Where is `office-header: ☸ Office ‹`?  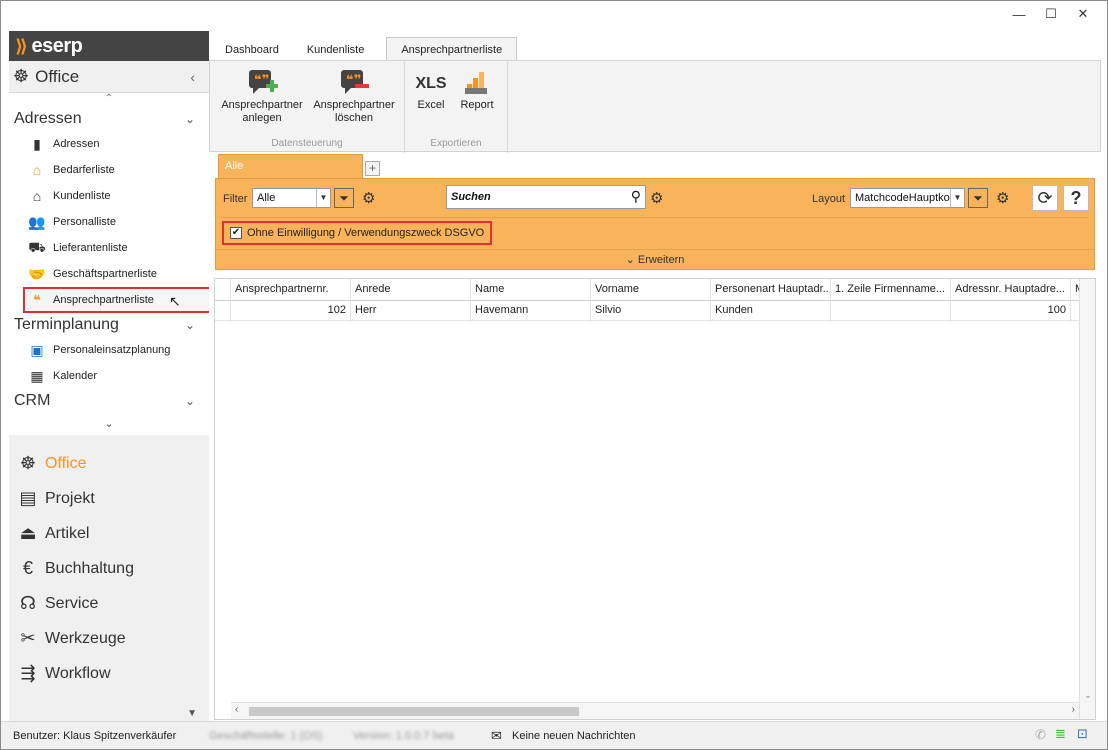
office-header: ☸ Office ‹ is located at coordinates (109, 77).